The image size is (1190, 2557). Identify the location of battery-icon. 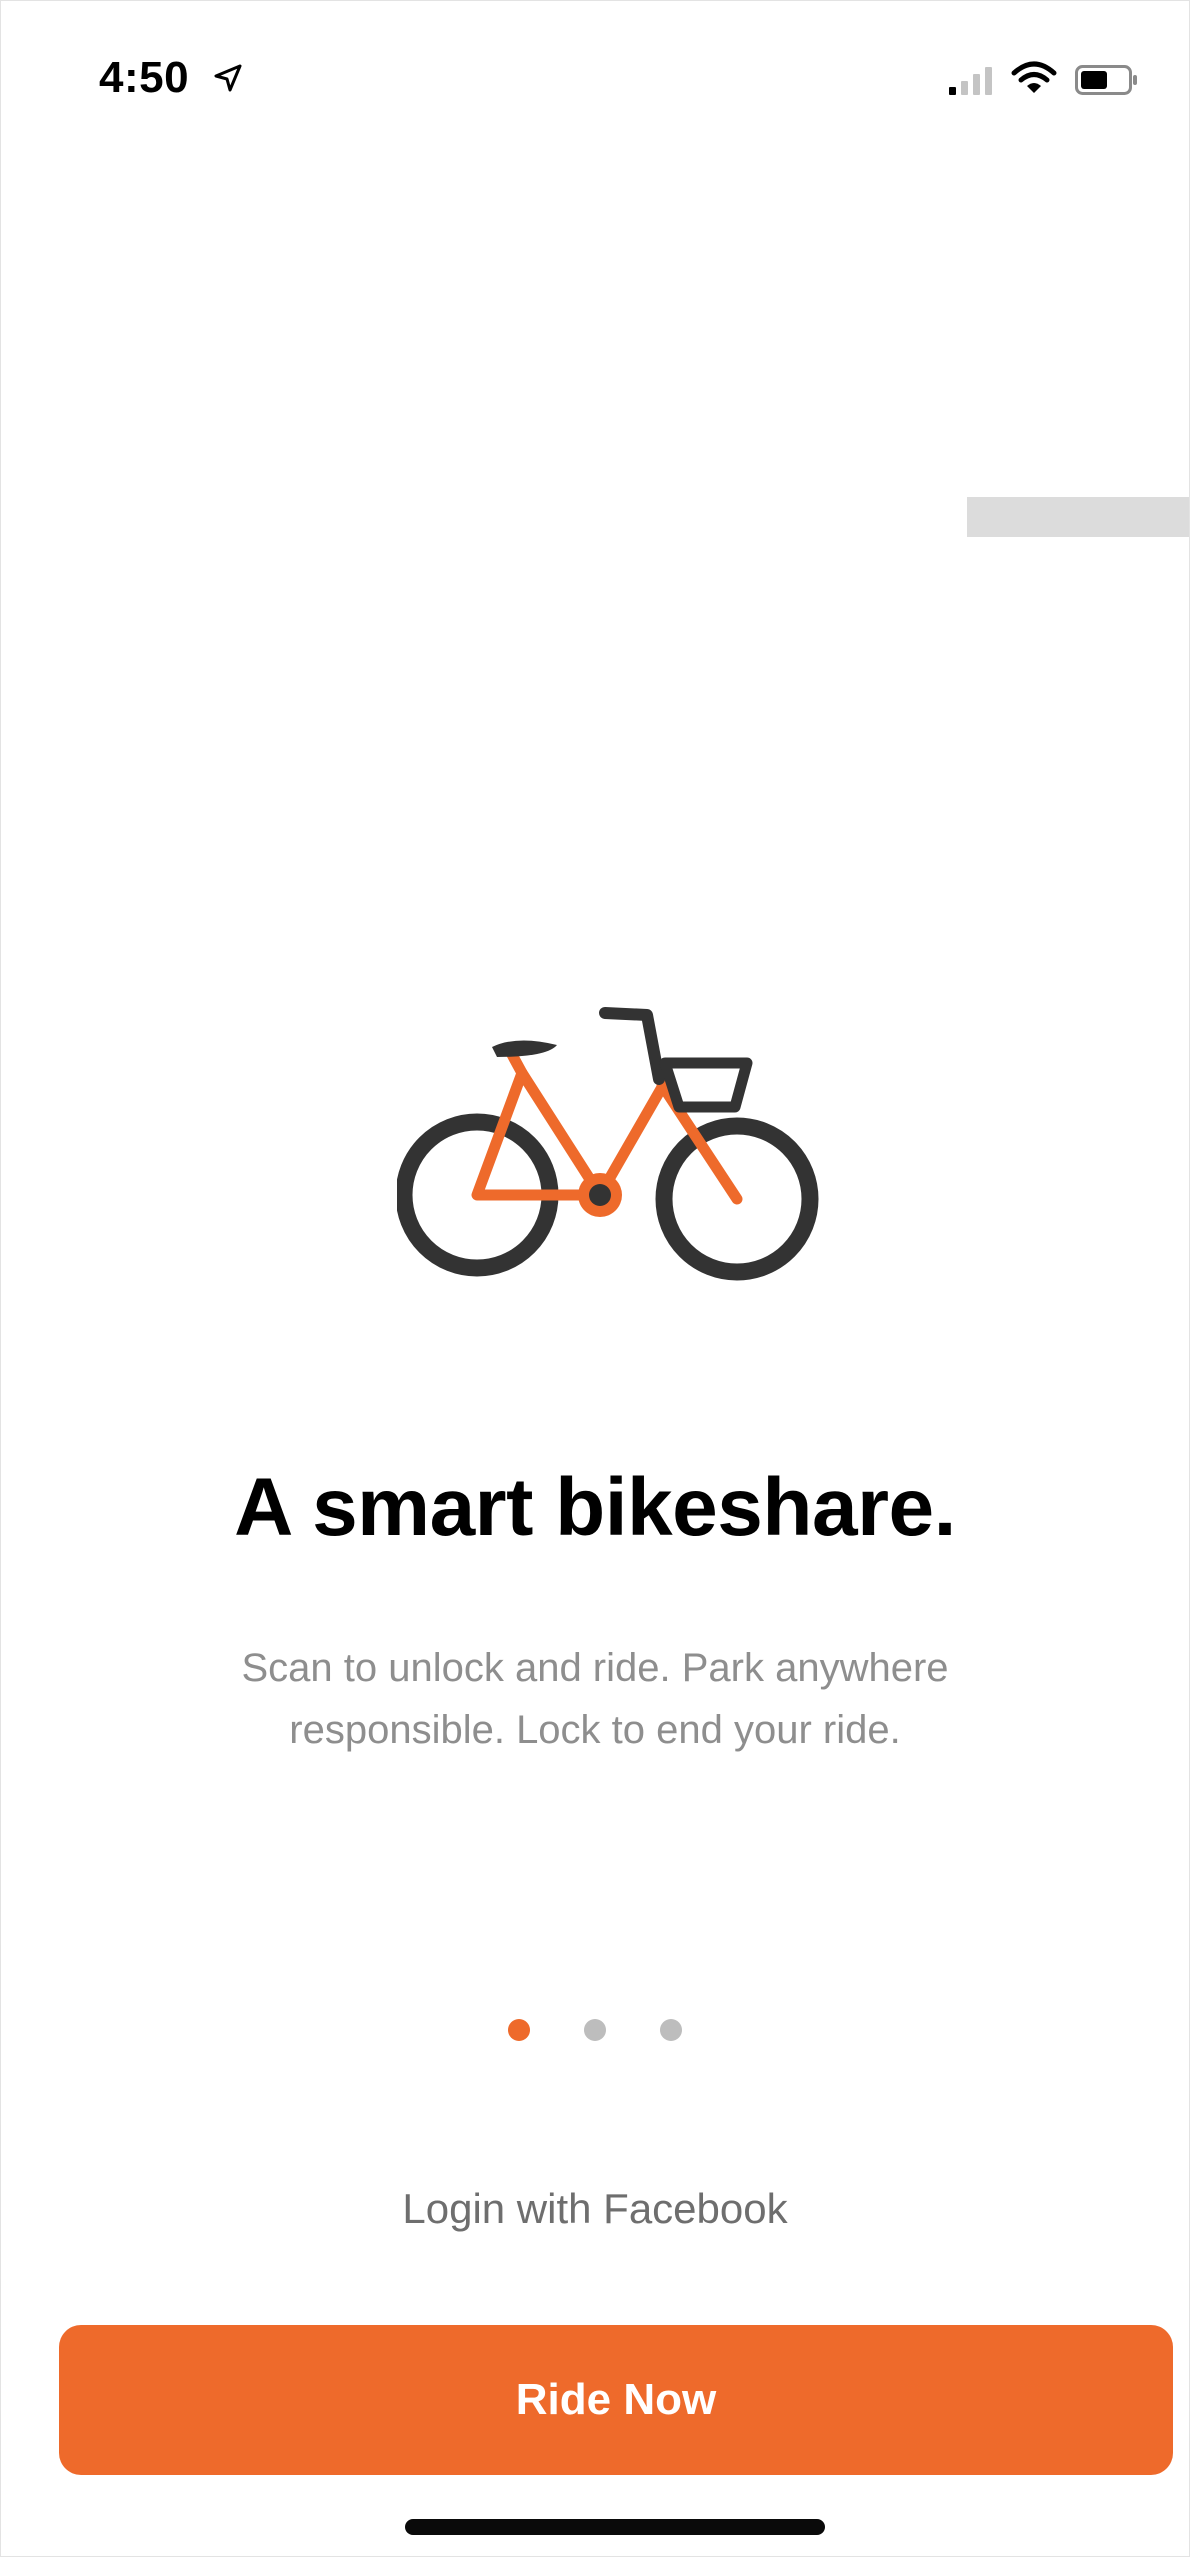
(1106, 80).